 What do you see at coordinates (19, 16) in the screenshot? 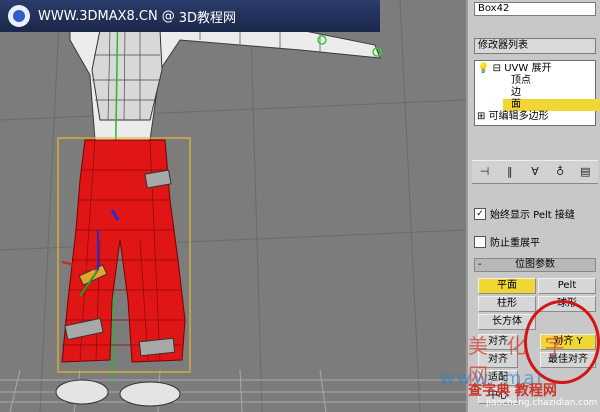
I see `site-logo-icon` at bounding box center [19, 16].